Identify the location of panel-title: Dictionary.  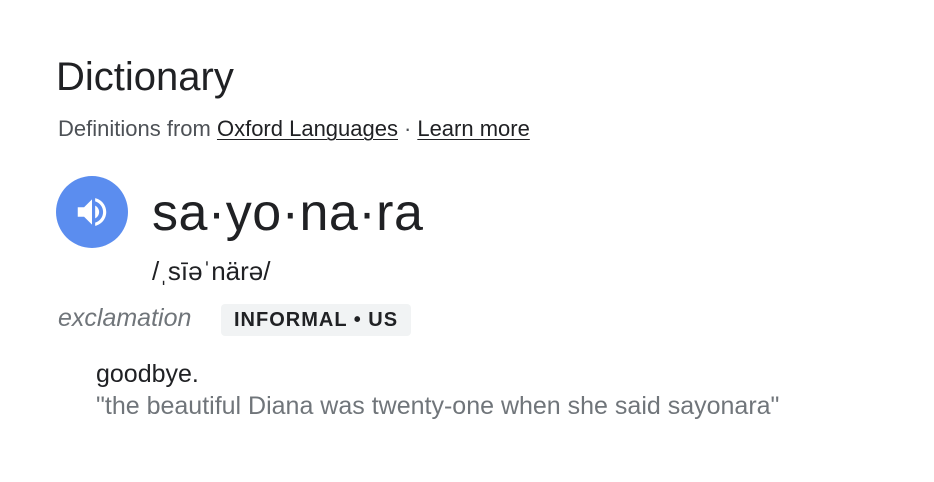
(145, 77).